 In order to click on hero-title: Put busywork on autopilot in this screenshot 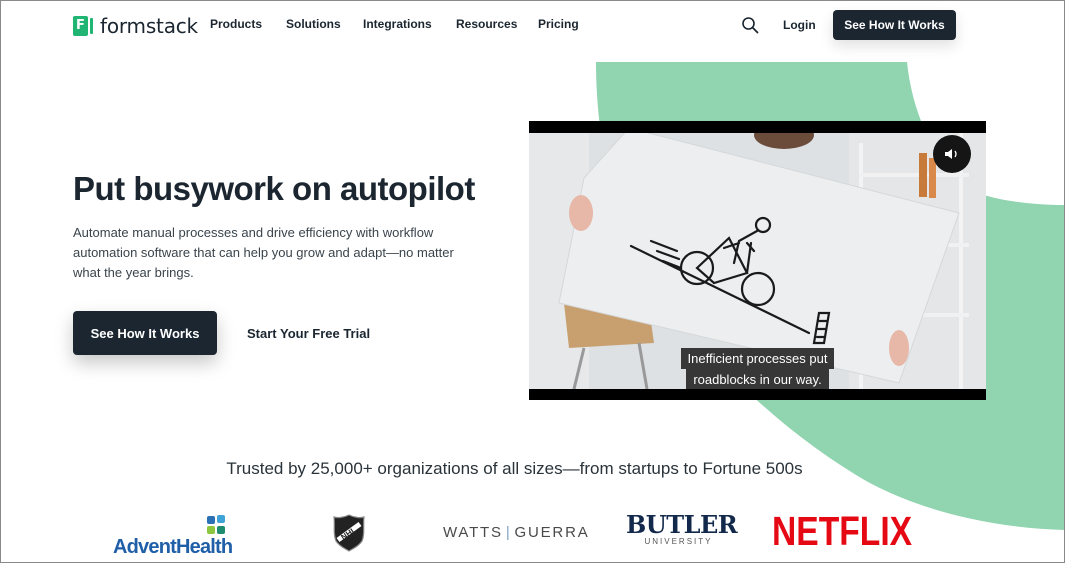, I will do `click(274, 188)`.